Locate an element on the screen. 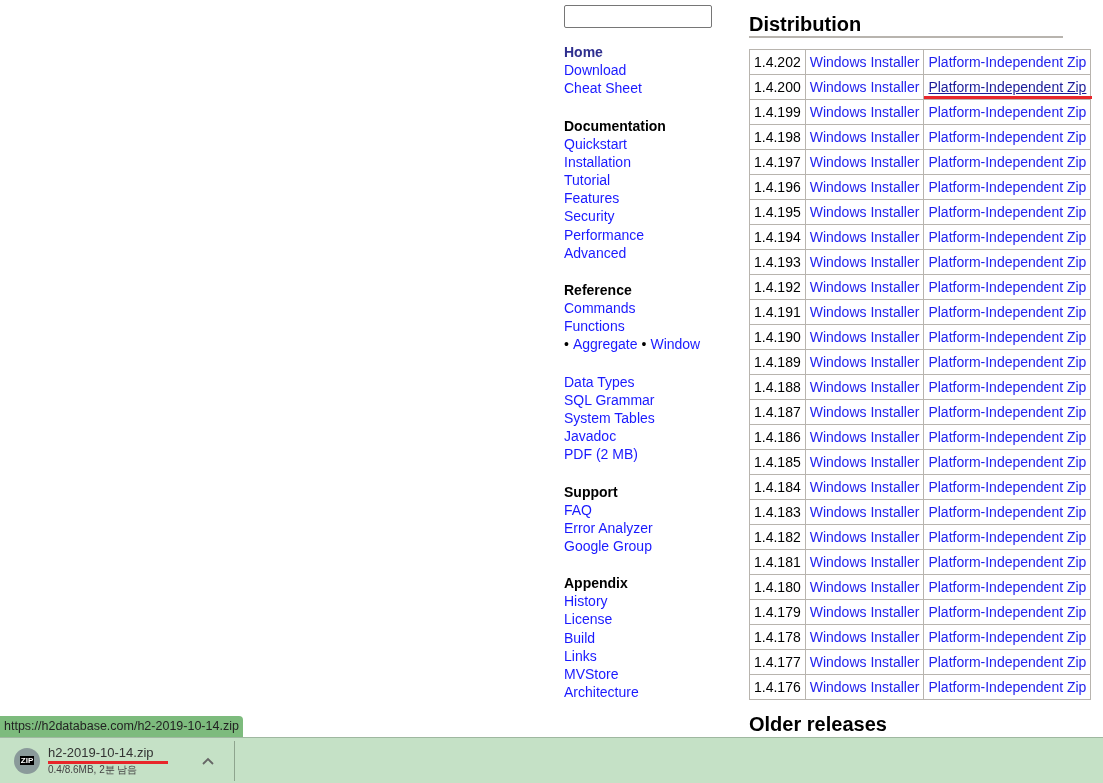  version-cell: 1.4.178 is located at coordinates (777, 637).